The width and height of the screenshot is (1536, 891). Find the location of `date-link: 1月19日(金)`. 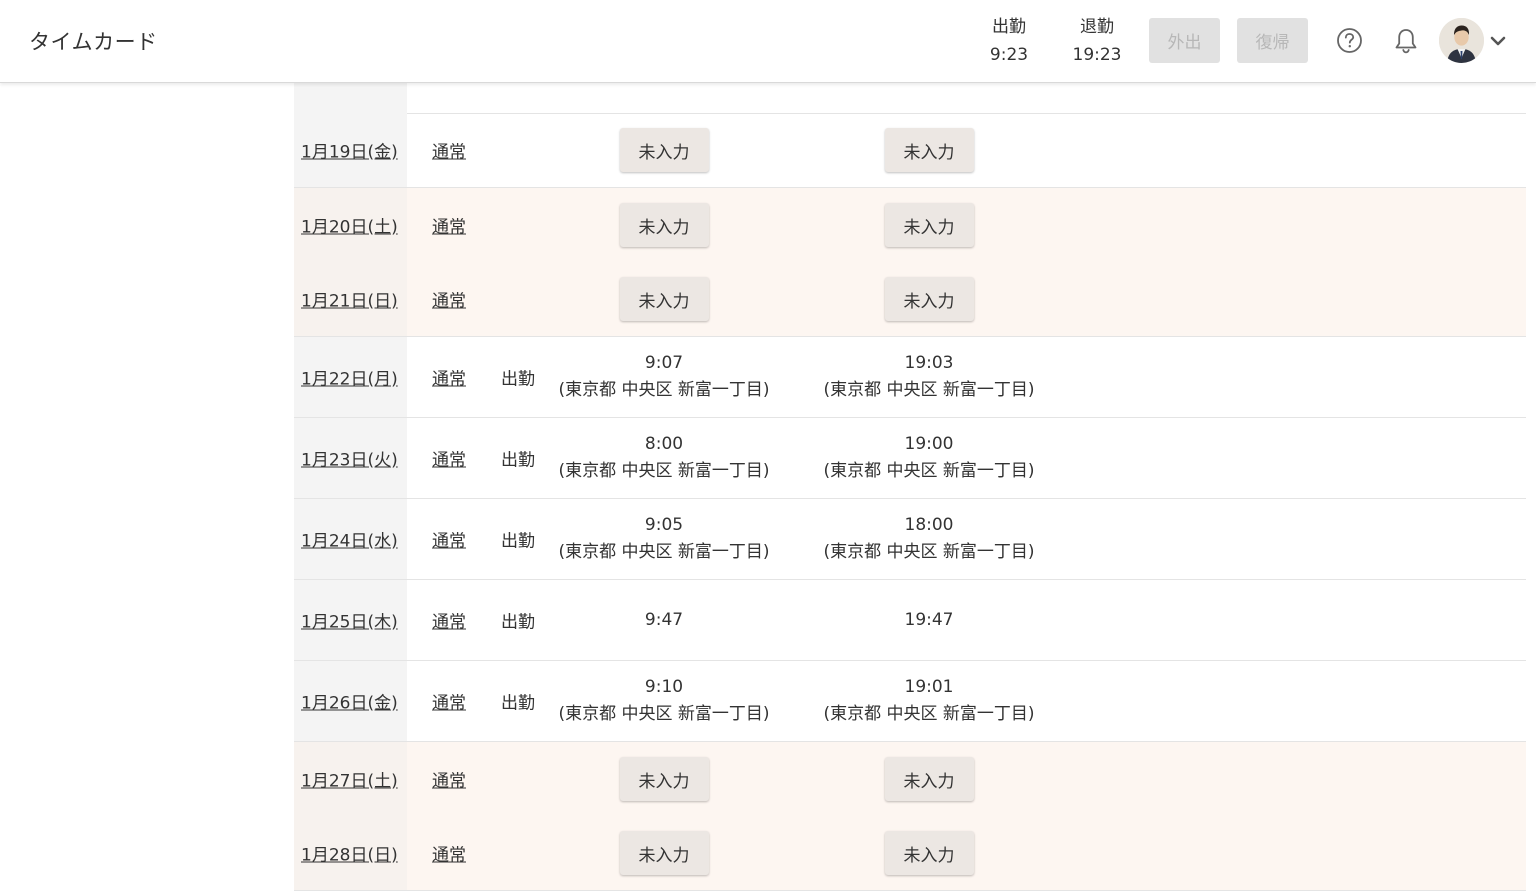

date-link: 1月19日(金) is located at coordinates (349, 150).